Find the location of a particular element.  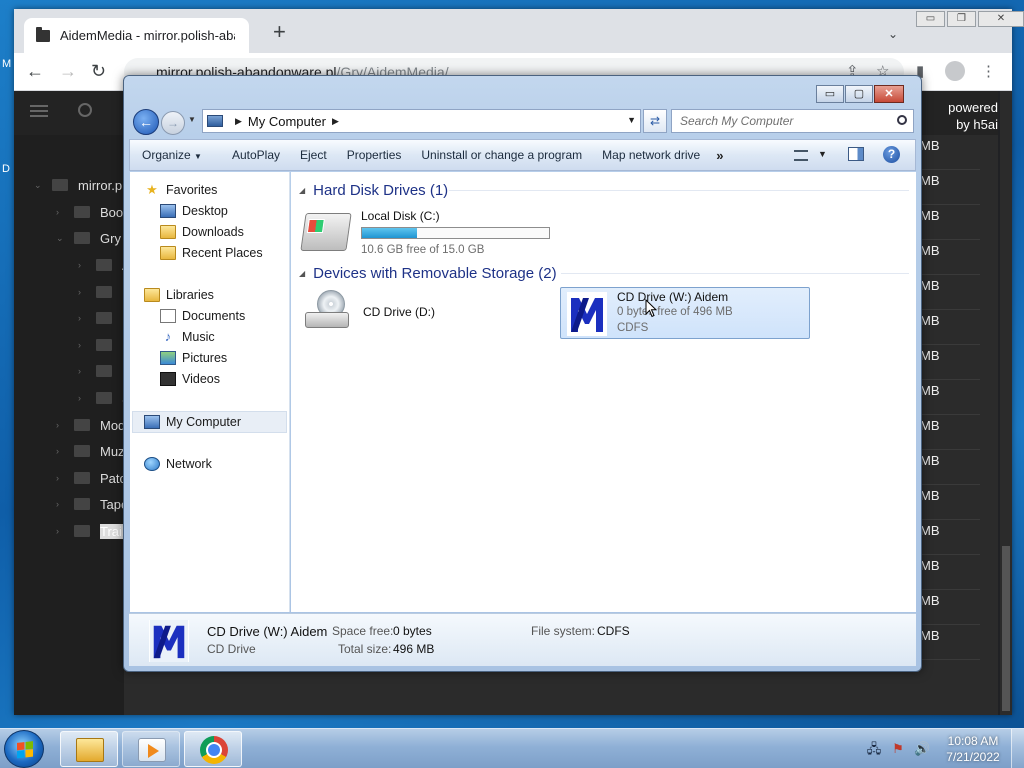

tree-folder-item: › Trail is located at coordinates (90, 531).